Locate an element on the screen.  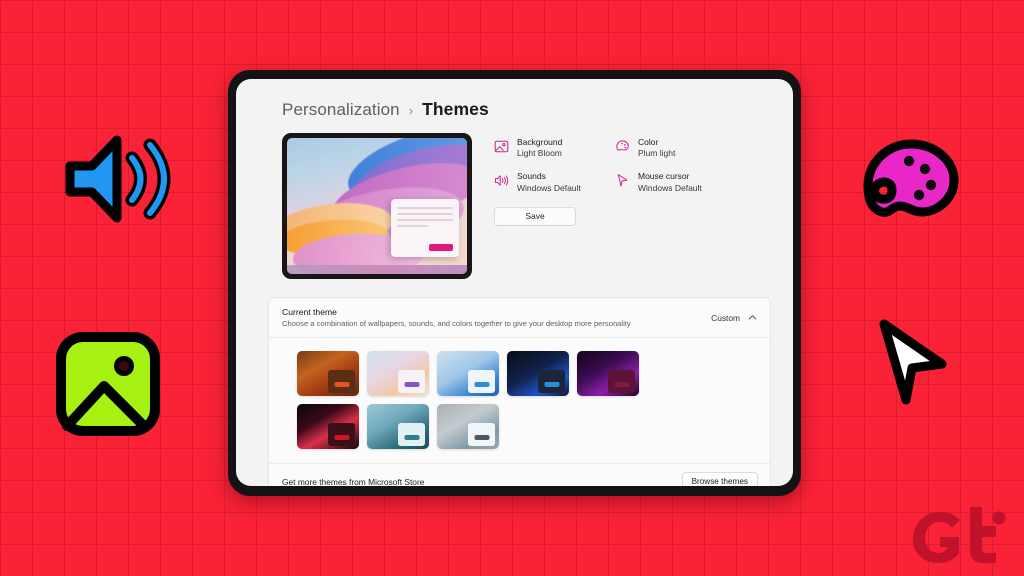
theme-thumb-light-bloom is located at coordinates (398, 373).